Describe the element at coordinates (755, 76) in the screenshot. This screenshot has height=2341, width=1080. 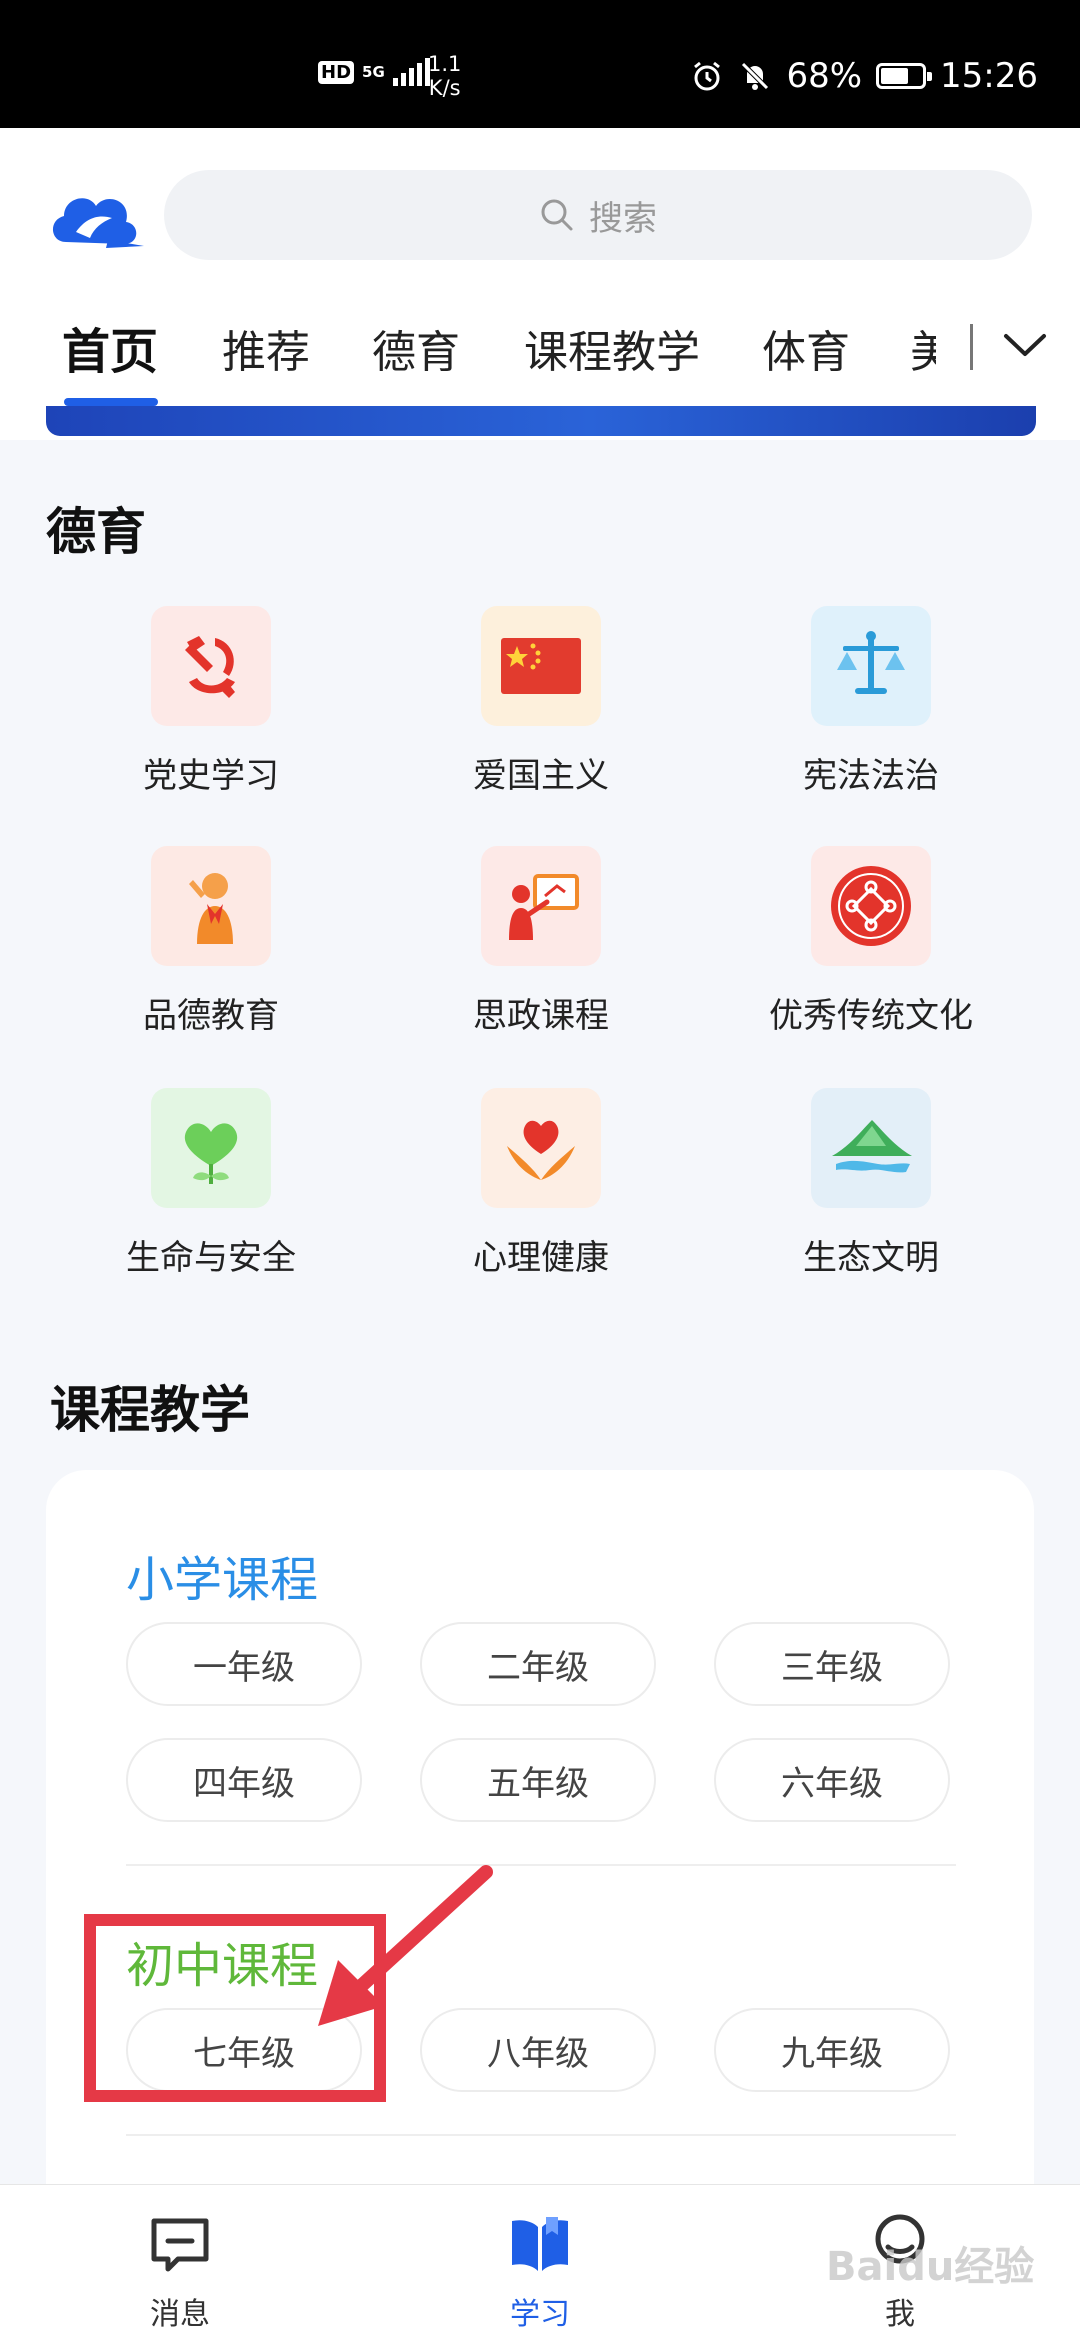
I see `mute-bell-icon` at that location.